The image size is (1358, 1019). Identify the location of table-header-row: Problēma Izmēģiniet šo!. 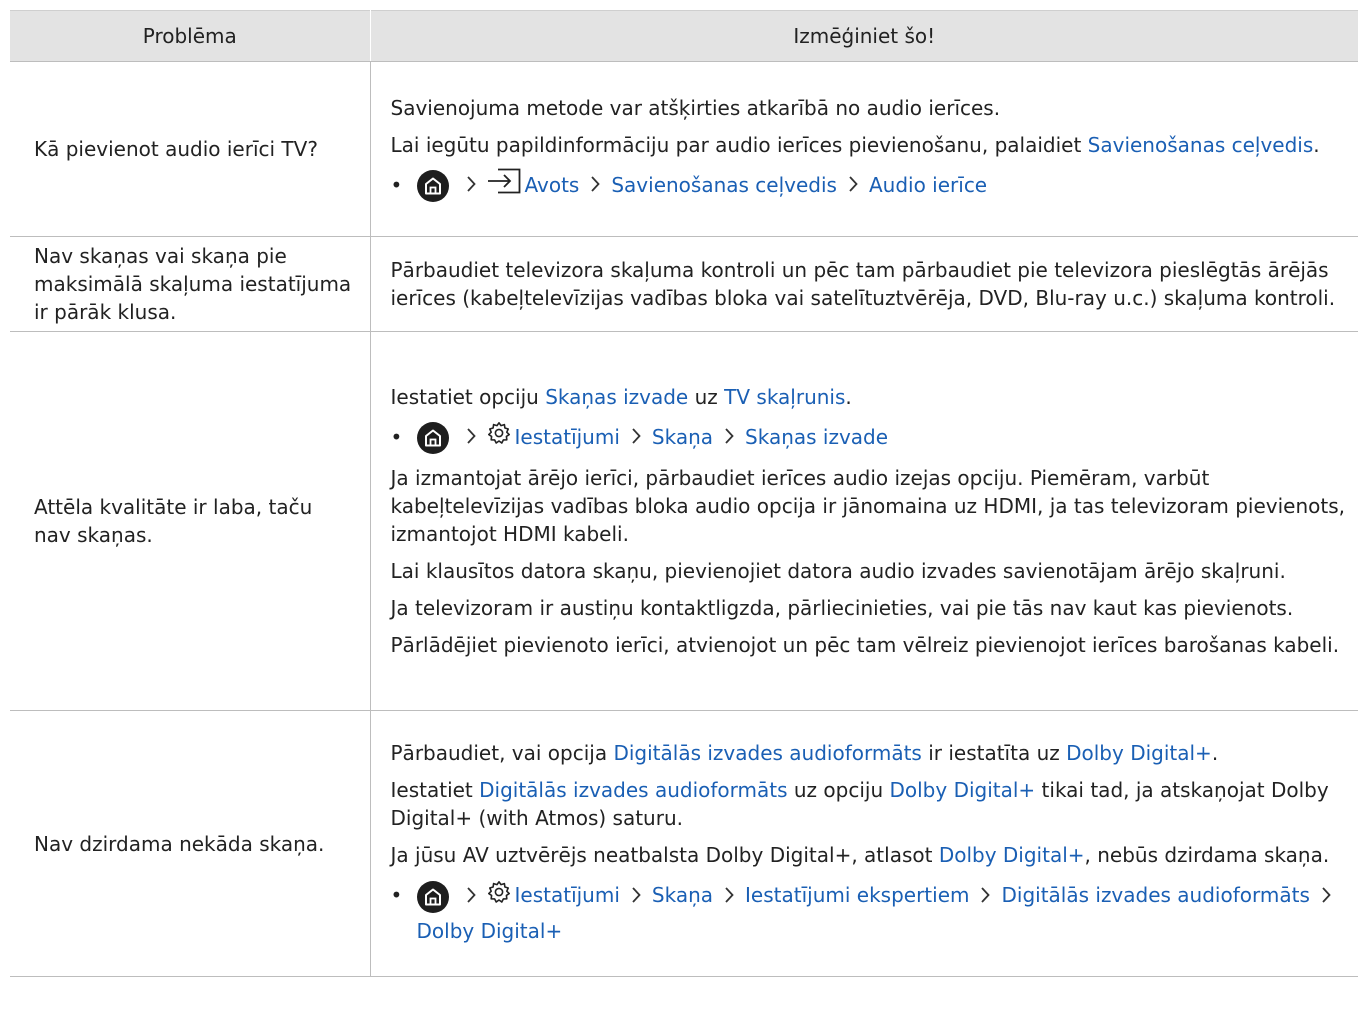
(684, 36).